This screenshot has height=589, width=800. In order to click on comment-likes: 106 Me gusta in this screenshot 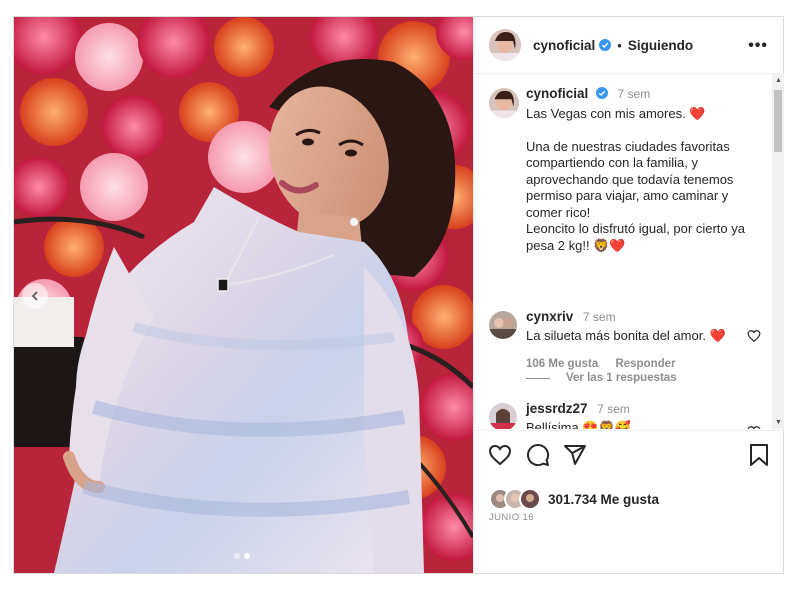, I will do `click(562, 364)`.